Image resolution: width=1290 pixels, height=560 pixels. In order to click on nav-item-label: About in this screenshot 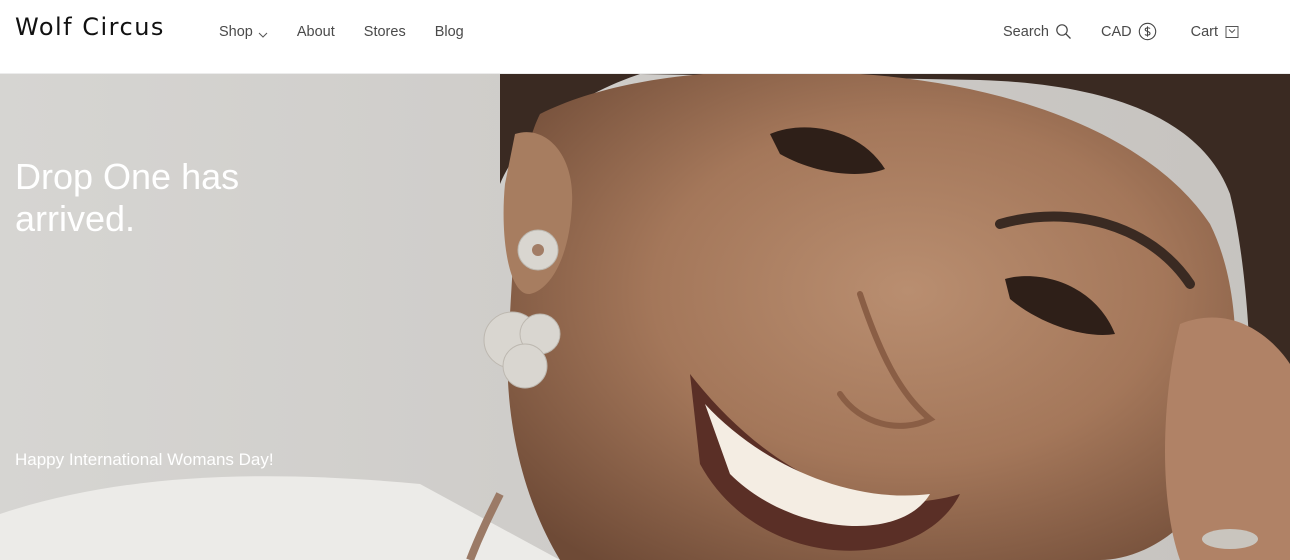, I will do `click(315, 32)`.